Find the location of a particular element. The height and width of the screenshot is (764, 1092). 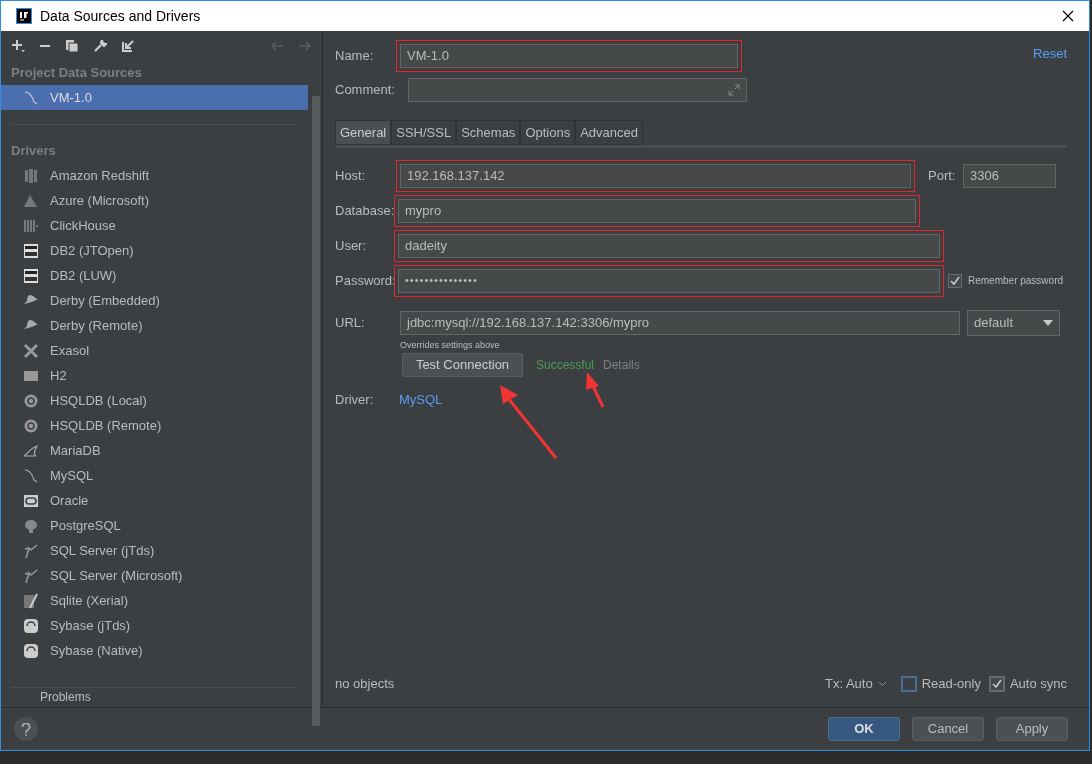

section-header: Project Data Sources is located at coordinates (76, 73).